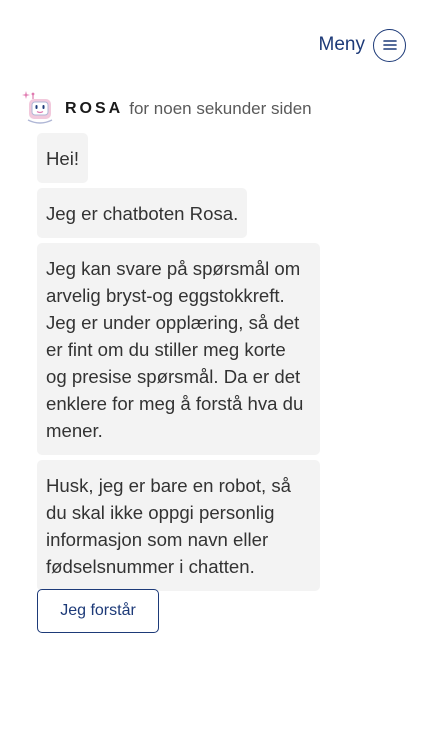  I want to click on bot-avatar, so click(39, 109).